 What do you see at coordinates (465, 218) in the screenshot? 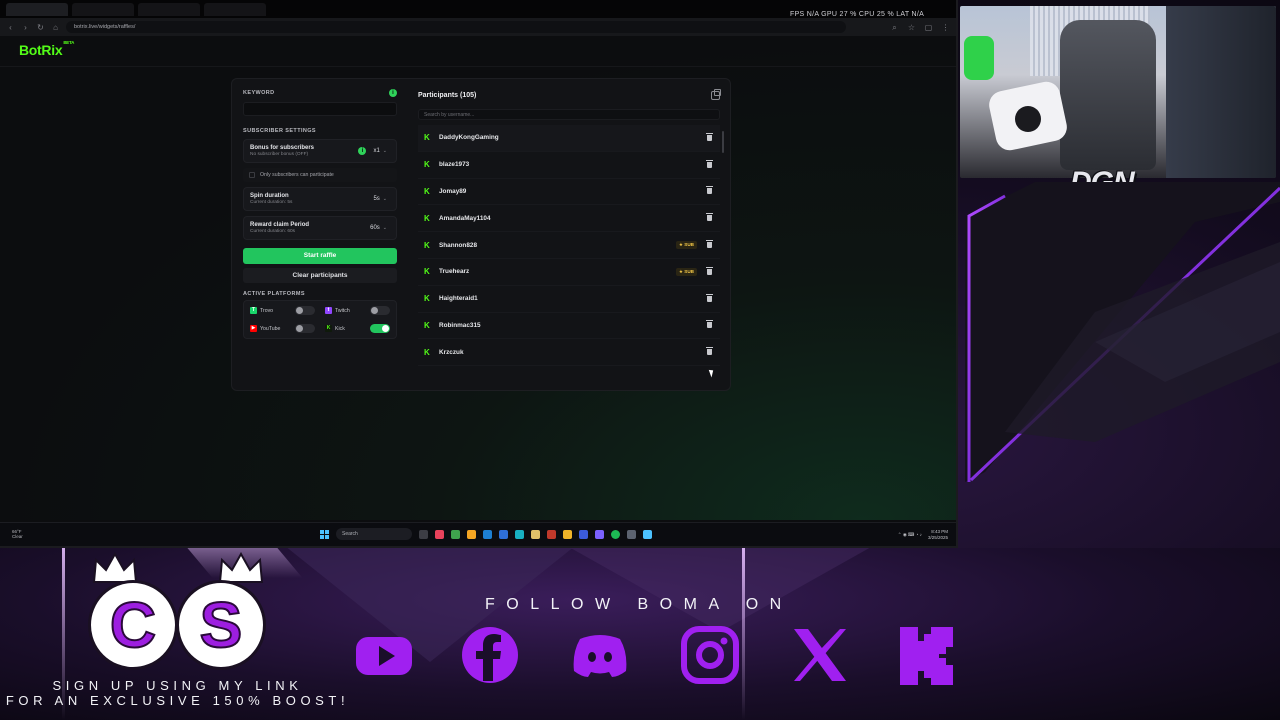
I see `participant-name: AmandaMay1104` at bounding box center [465, 218].